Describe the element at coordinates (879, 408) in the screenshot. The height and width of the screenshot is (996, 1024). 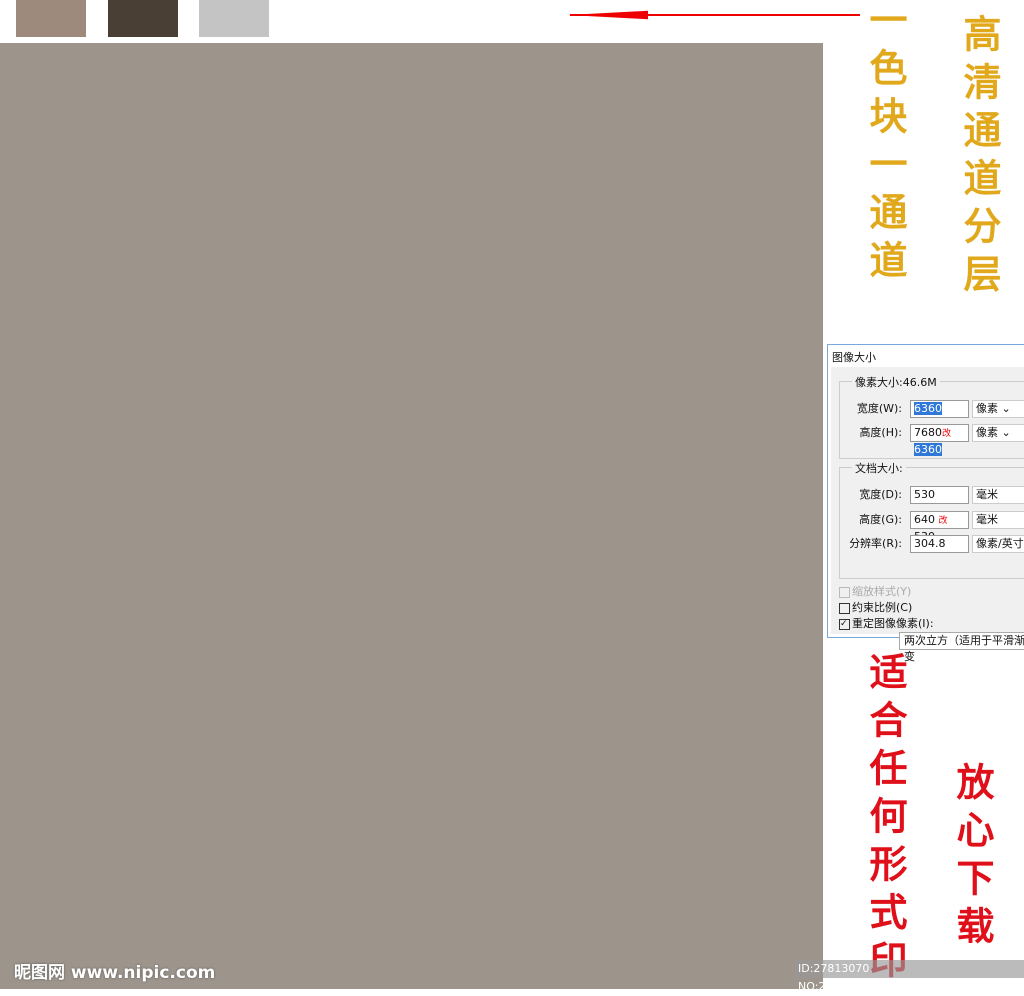
I see `width-label: 宽度(W):` at that location.